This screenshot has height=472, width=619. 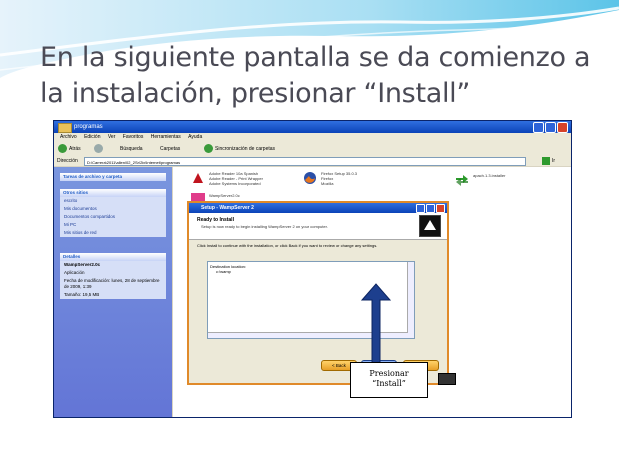 What do you see at coordinates (389, 383) in the screenshot?
I see `callout-line2: “Install”` at bounding box center [389, 383].